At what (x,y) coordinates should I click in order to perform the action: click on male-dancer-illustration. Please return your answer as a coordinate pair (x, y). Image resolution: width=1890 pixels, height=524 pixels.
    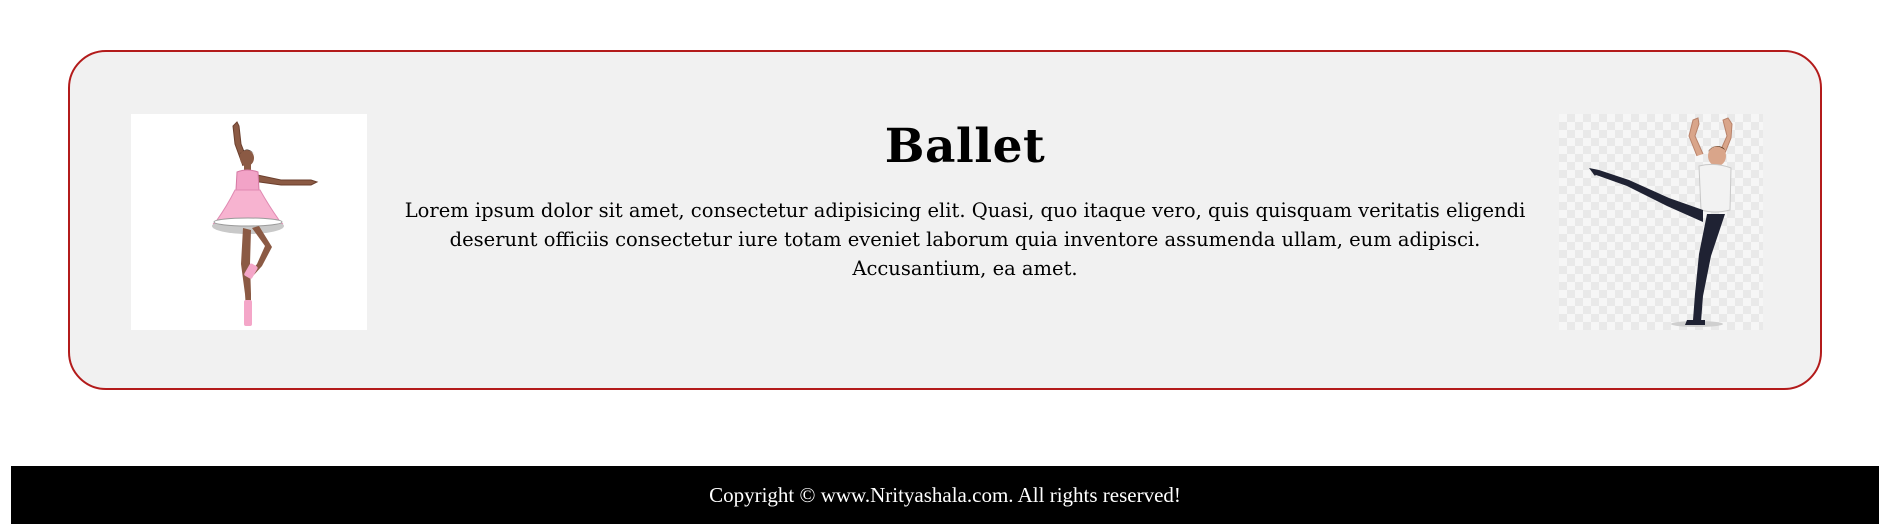
    Looking at the image, I should click on (1661, 222).